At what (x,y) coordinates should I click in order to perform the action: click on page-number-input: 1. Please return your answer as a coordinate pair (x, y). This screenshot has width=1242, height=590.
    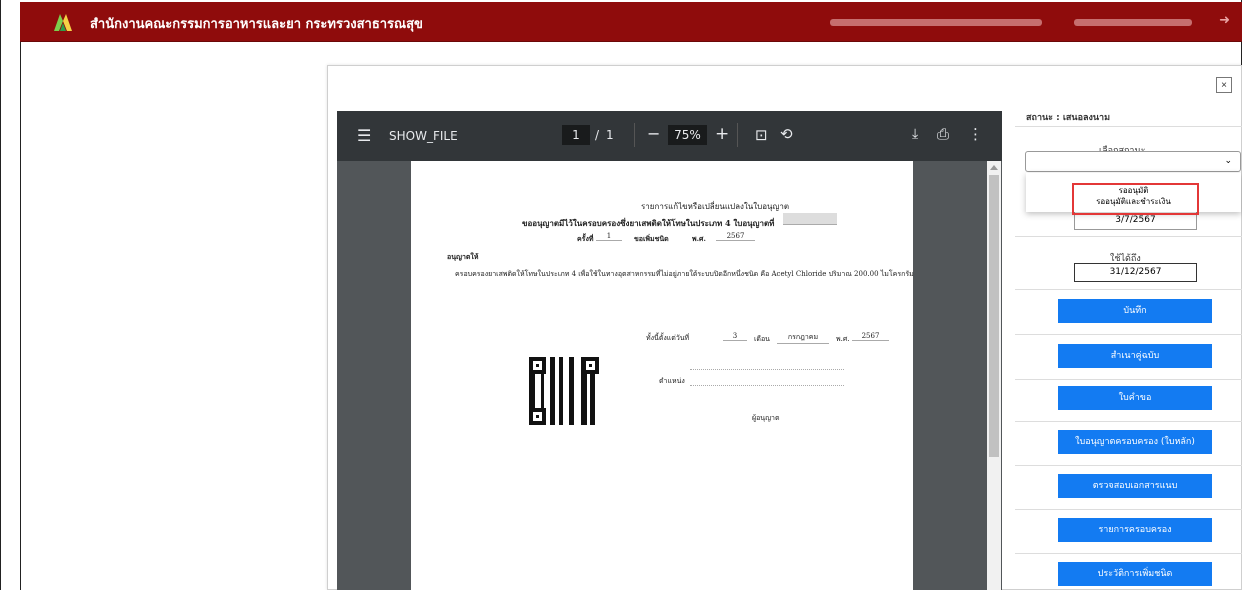
    Looking at the image, I should click on (576, 135).